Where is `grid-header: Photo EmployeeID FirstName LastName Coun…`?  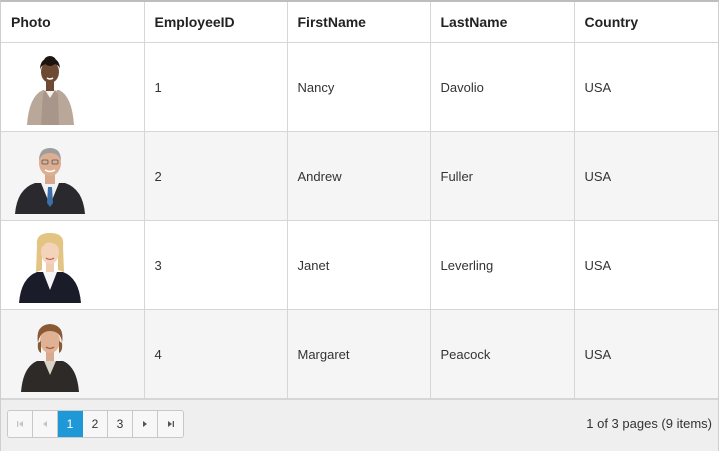 grid-header: Photo EmployeeID FirstName LastName Coun… is located at coordinates (359, 22).